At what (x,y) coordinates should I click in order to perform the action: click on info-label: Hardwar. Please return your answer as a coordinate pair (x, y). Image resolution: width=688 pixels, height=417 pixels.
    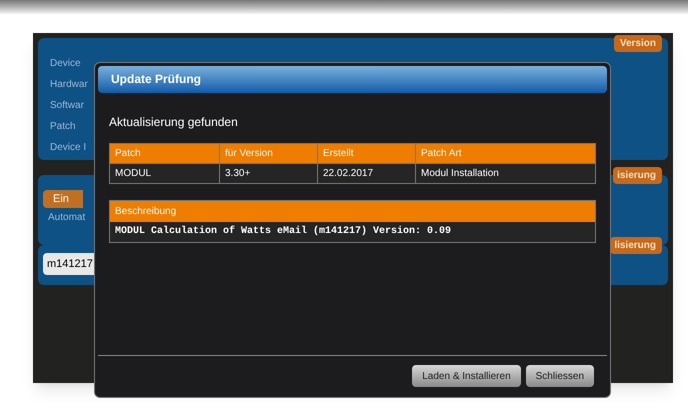
    Looking at the image, I should click on (69, 85).